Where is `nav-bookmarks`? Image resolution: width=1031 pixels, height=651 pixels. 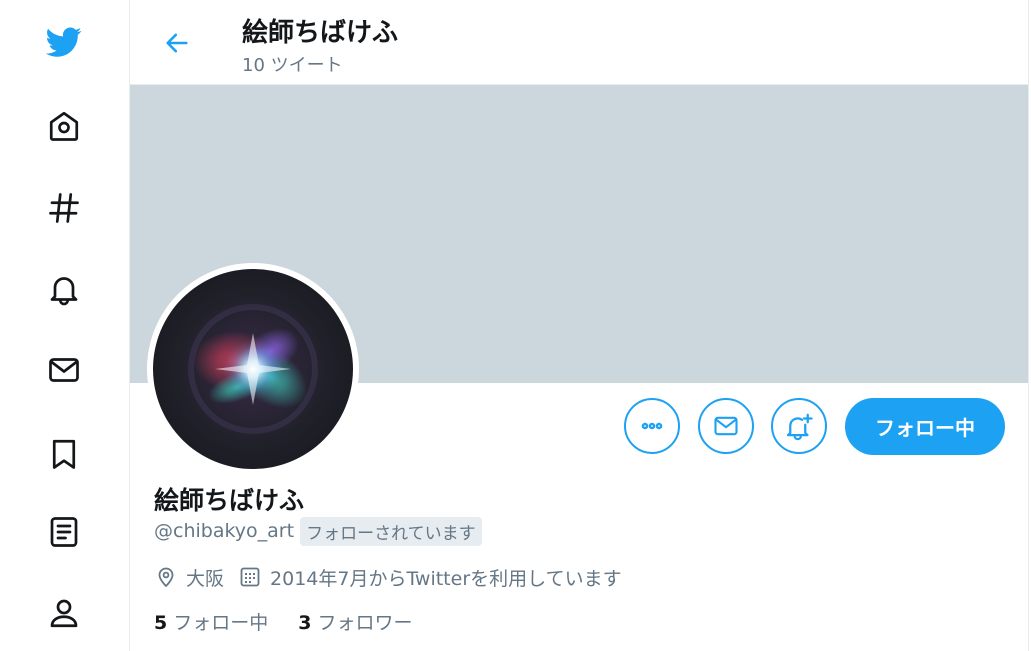
nav-bookmarks is located at coordinates (64, 454).